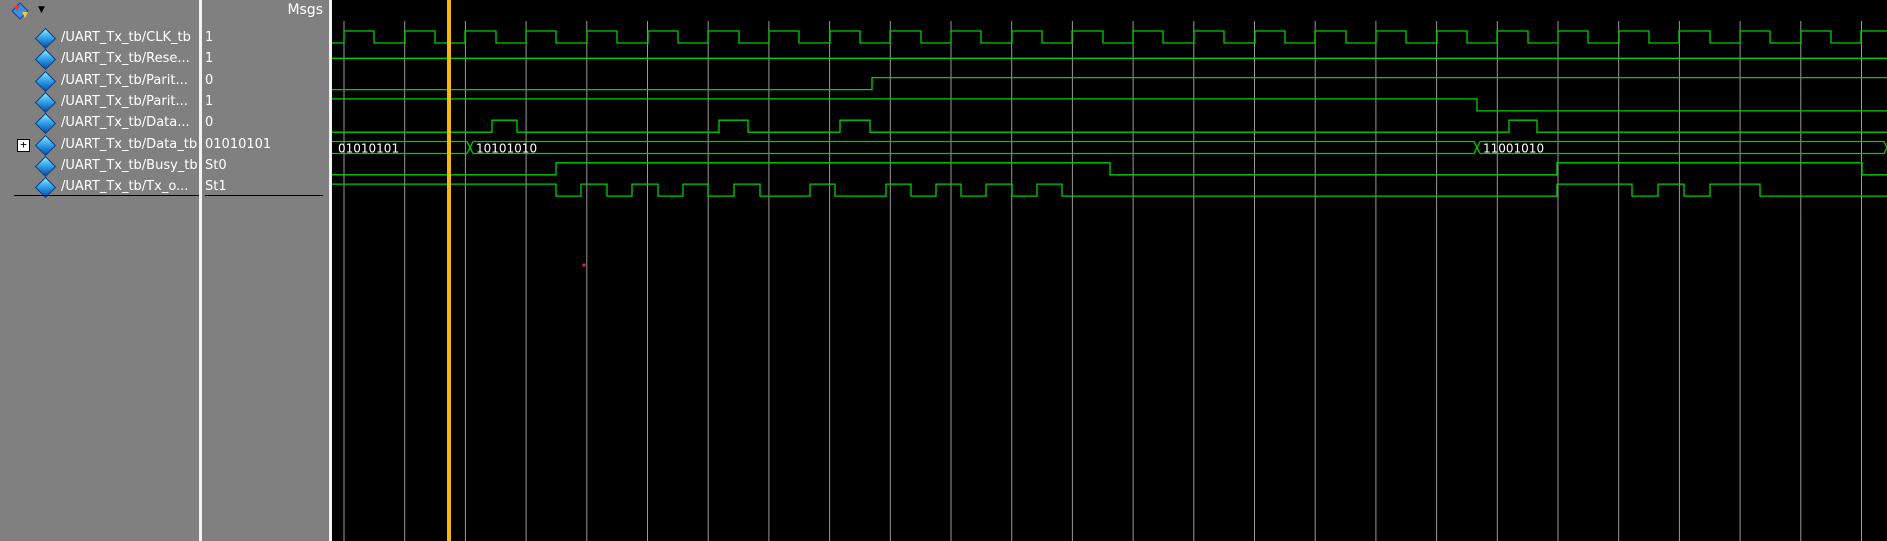 This screenshot has width=1887, height=541. Describe the element at coordinates (1109, 190) in the screenshot. I see `tx-out-wave` at that location.